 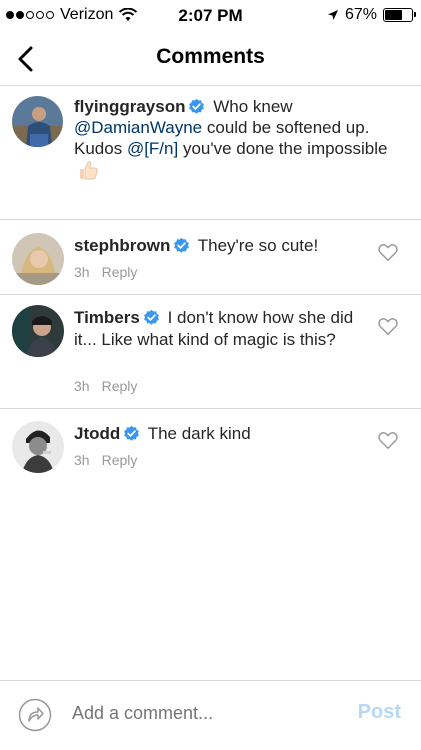 I want to click on comment-item: Jtodd The dark kind 3h Reply, so click(x=210, y=449).